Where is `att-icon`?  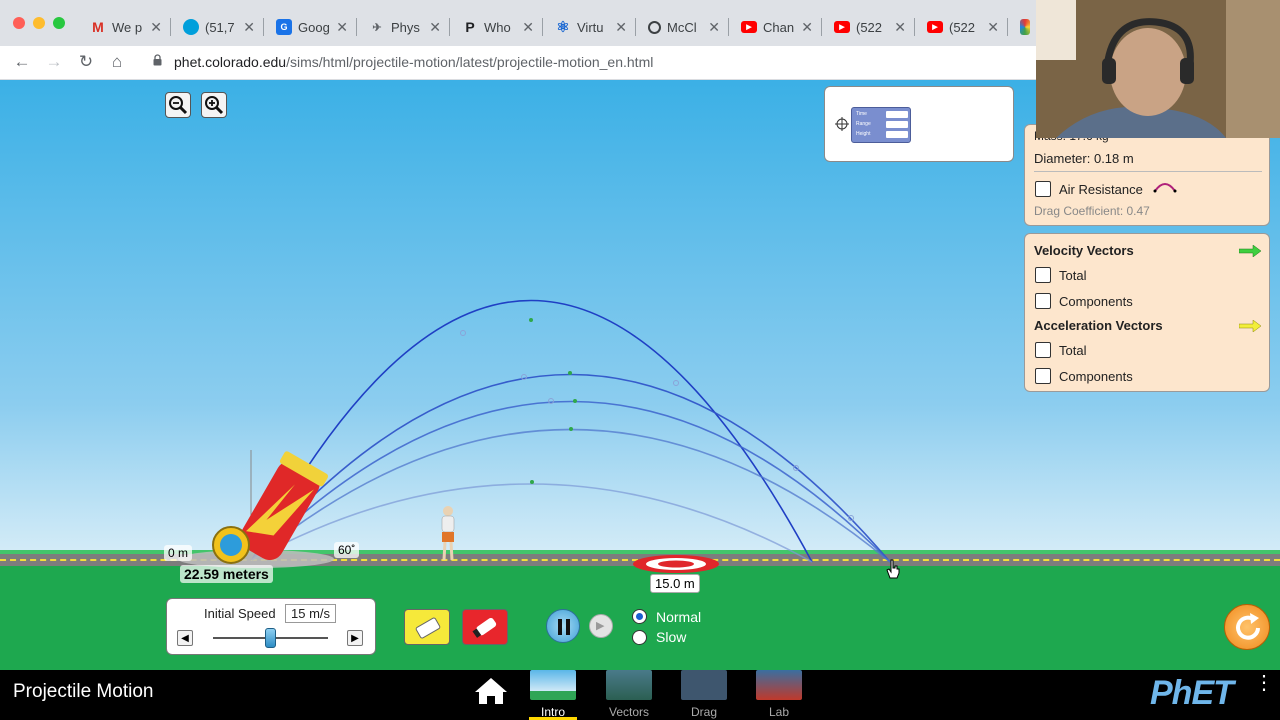 att-icon is located at coordinates (191, 27).